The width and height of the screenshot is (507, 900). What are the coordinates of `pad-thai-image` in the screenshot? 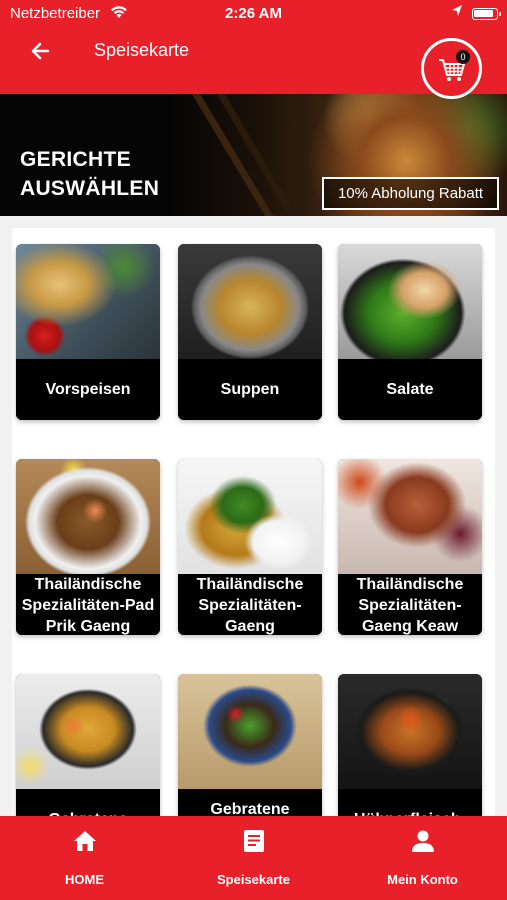 It's located at (88, 516).